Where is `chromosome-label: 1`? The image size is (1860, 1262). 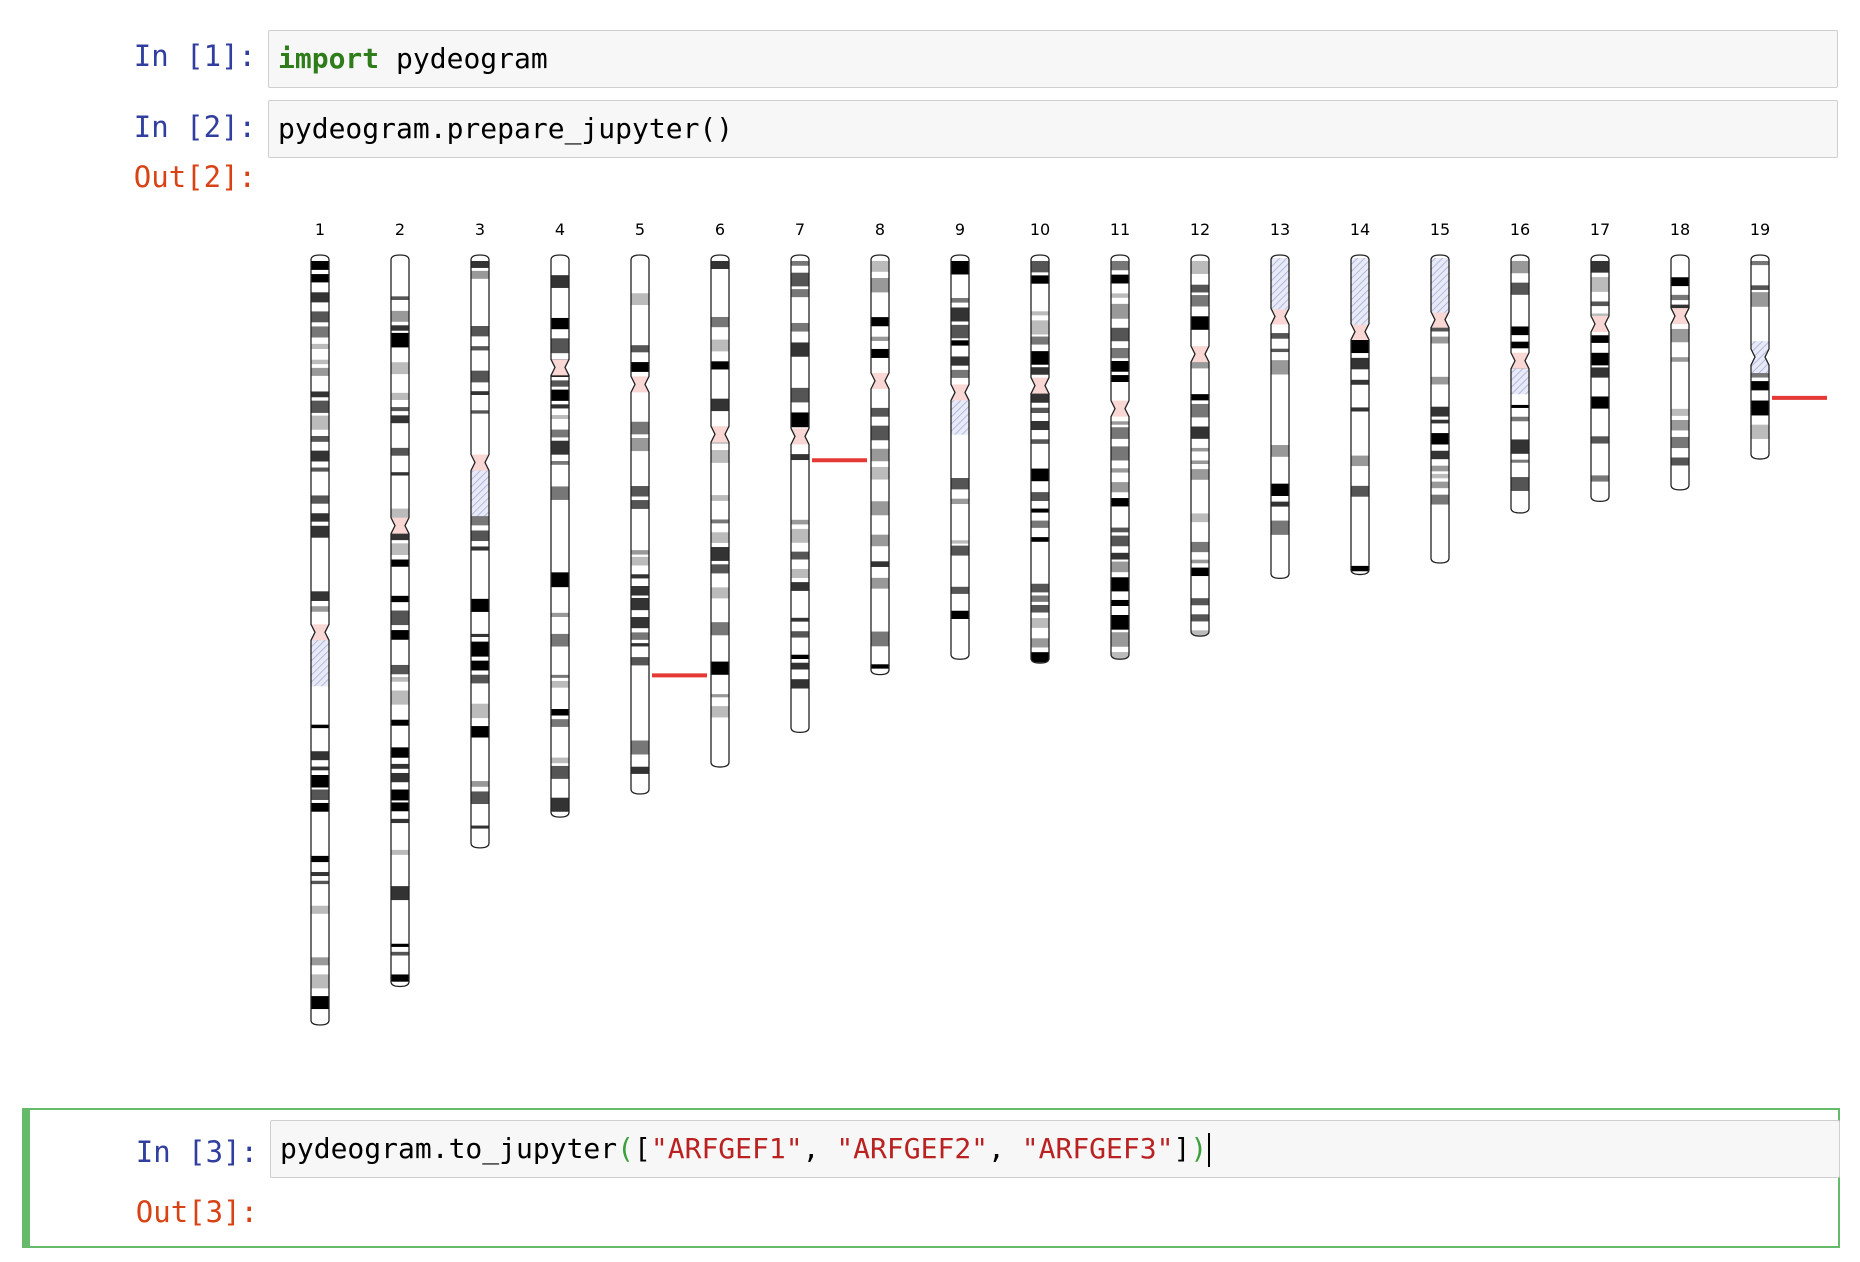
chromosome-label: 1 is located at coordinates (320, 229).